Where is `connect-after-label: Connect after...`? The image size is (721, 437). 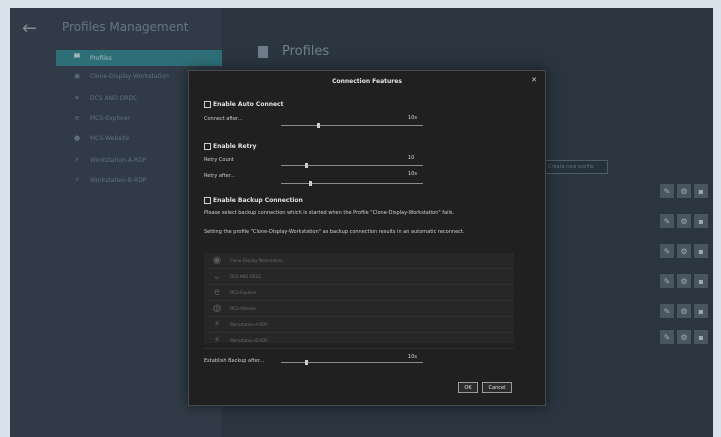 connect-after-label: Connect after... is located at coordinates (223, 119).